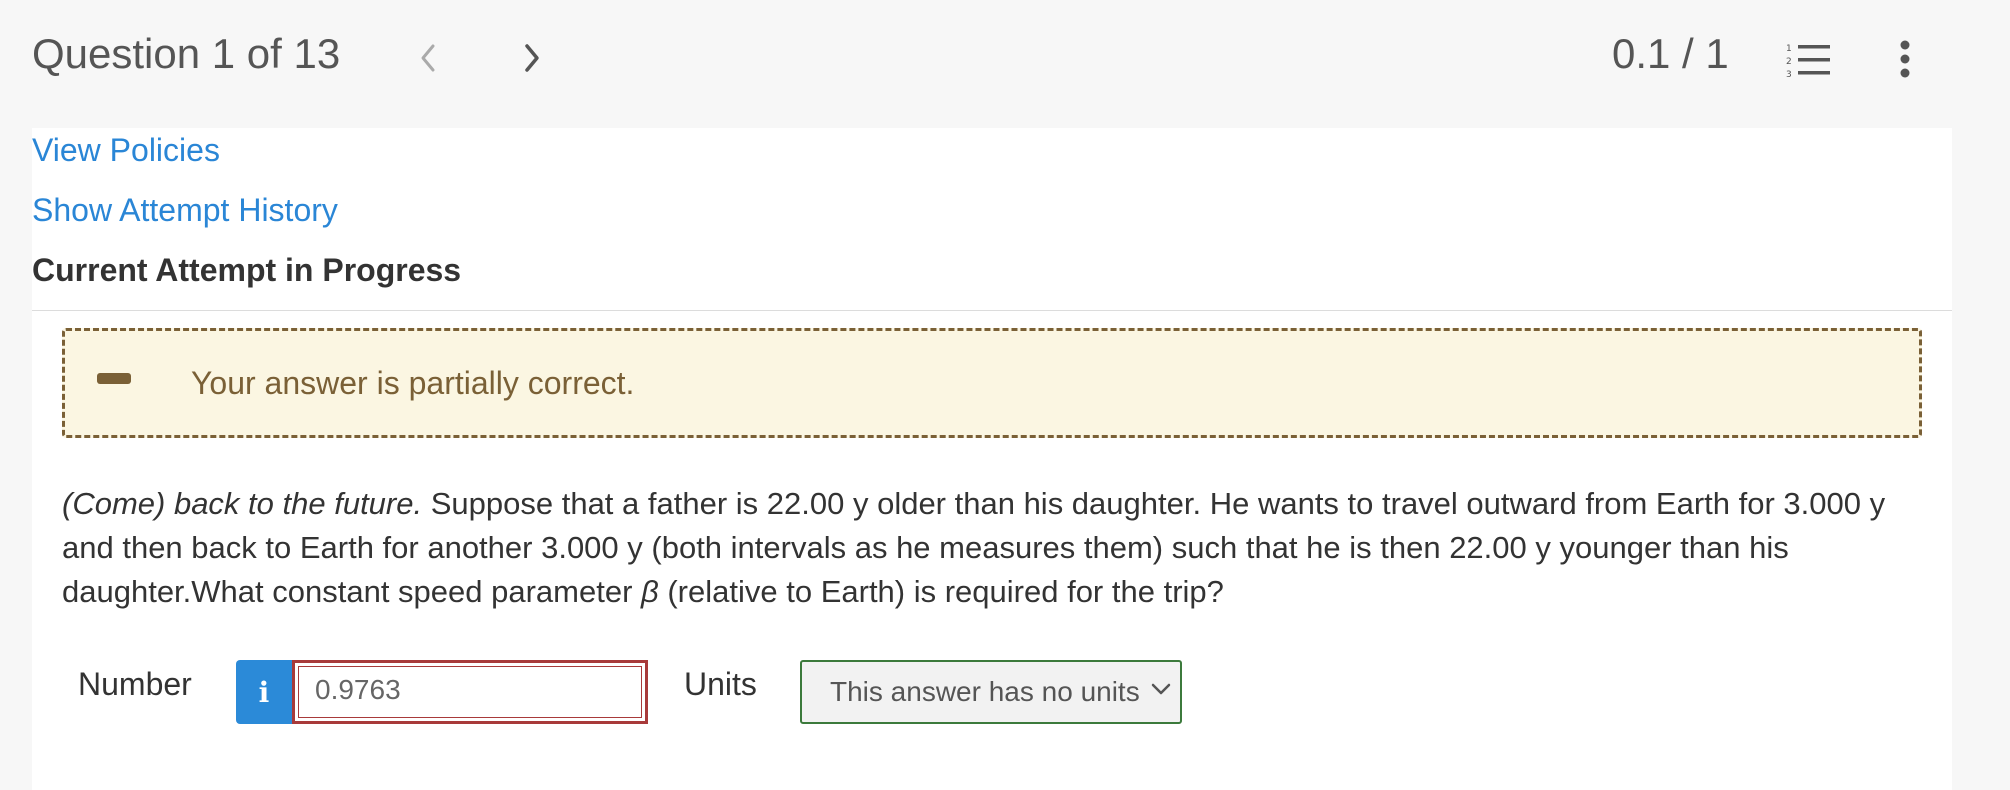 This screenshot has height=790, width=2010. Describe the element at coordinates (985, 691) in the screenshot. I see `units-selected-value: This answer has no units` at that location.